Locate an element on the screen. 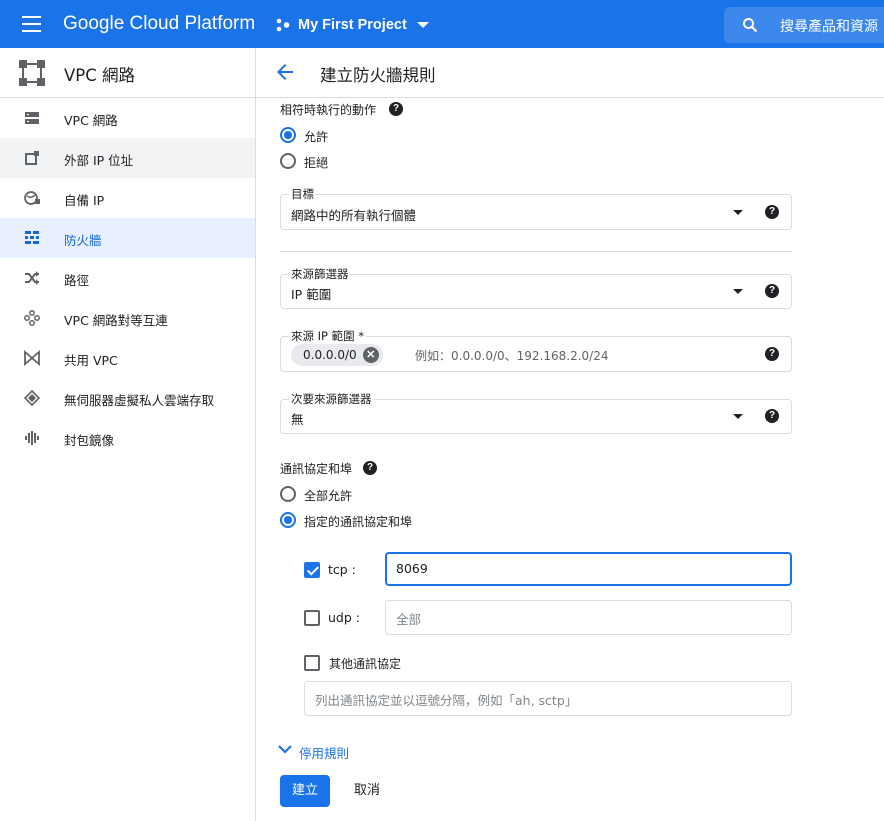  sidebar-header: VPC 網路 is located at coordinates (127, 73).